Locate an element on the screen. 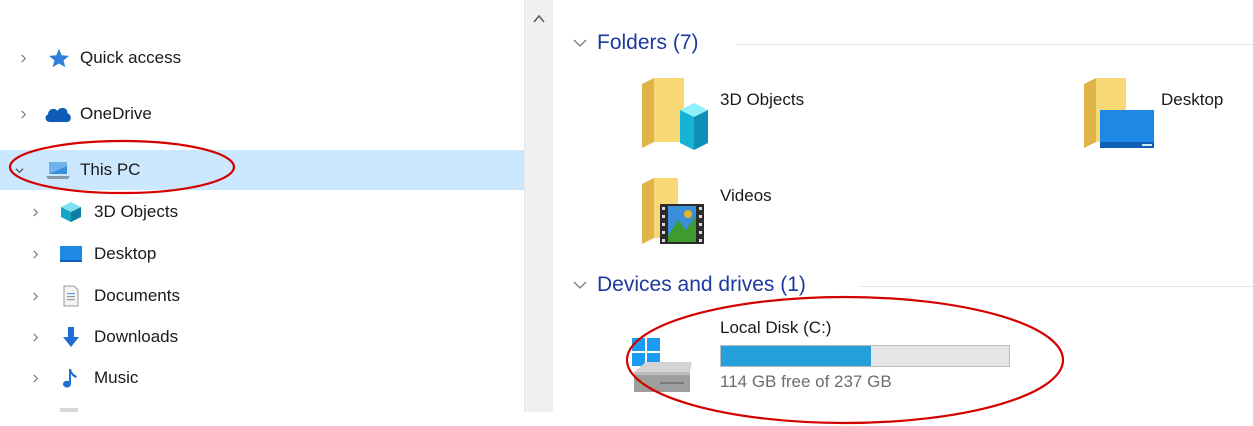  folder-label: Desktop is located at coordinates (1192, 99).